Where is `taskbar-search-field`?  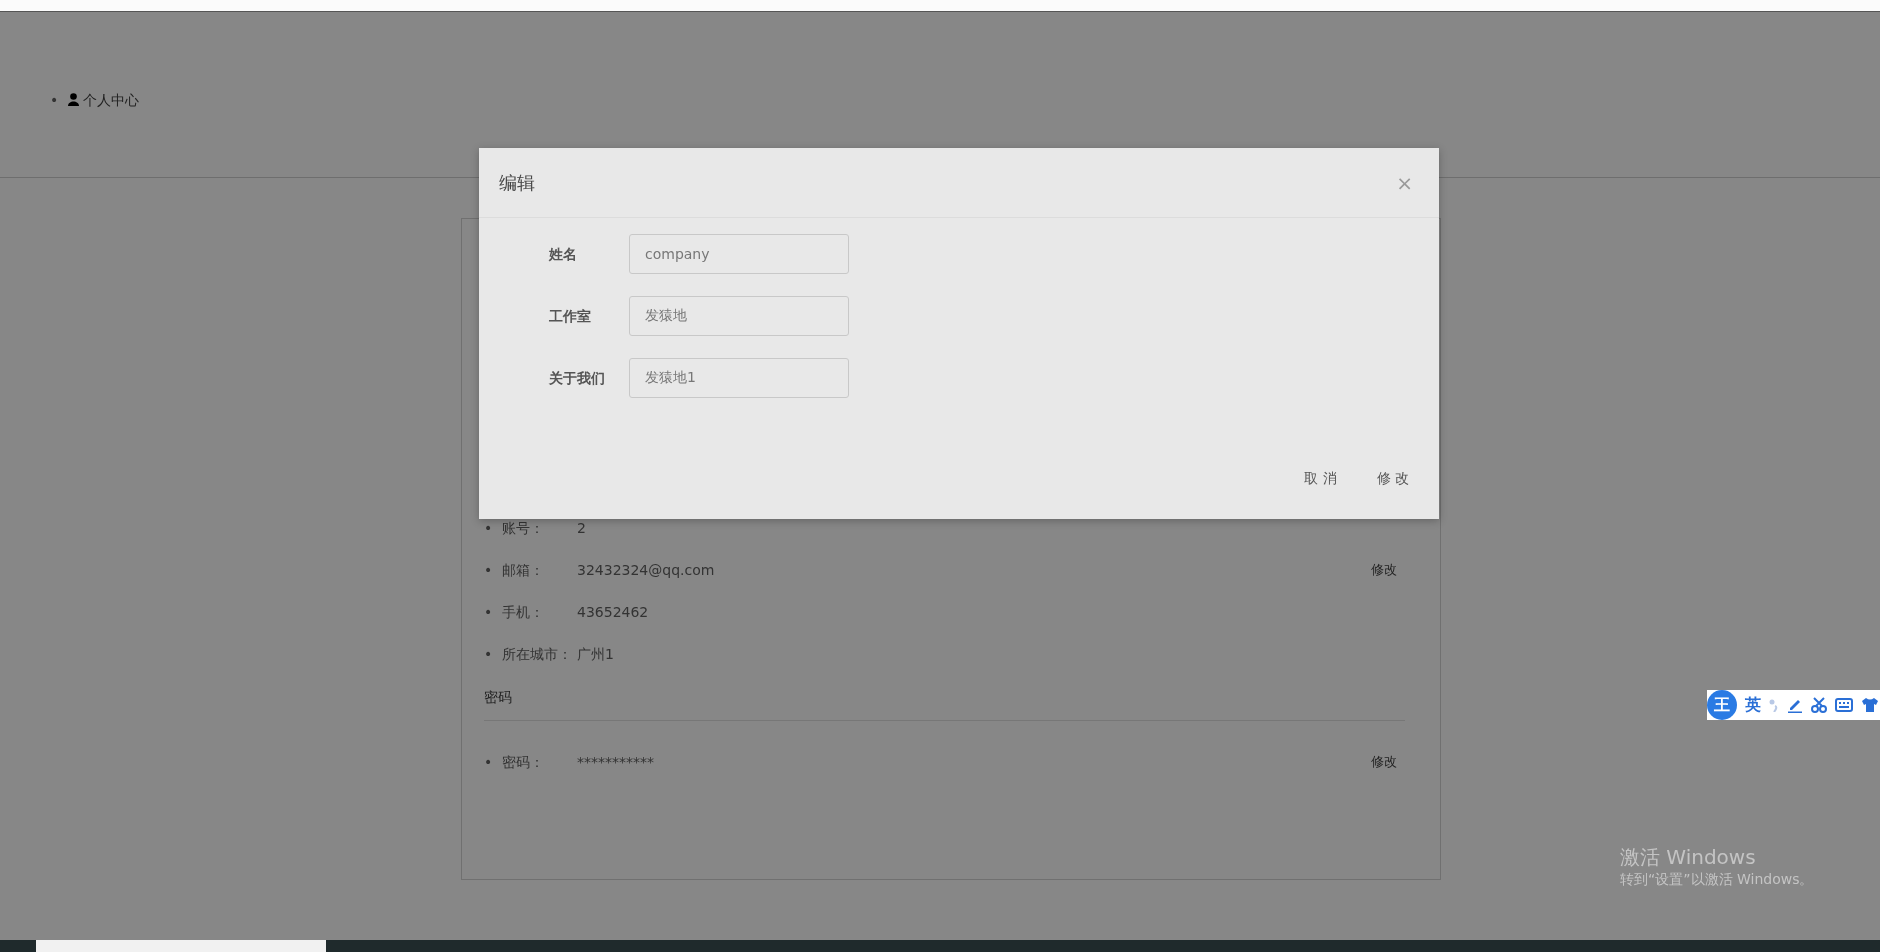
taskbar-search-field is located at coordinates (181, 946).